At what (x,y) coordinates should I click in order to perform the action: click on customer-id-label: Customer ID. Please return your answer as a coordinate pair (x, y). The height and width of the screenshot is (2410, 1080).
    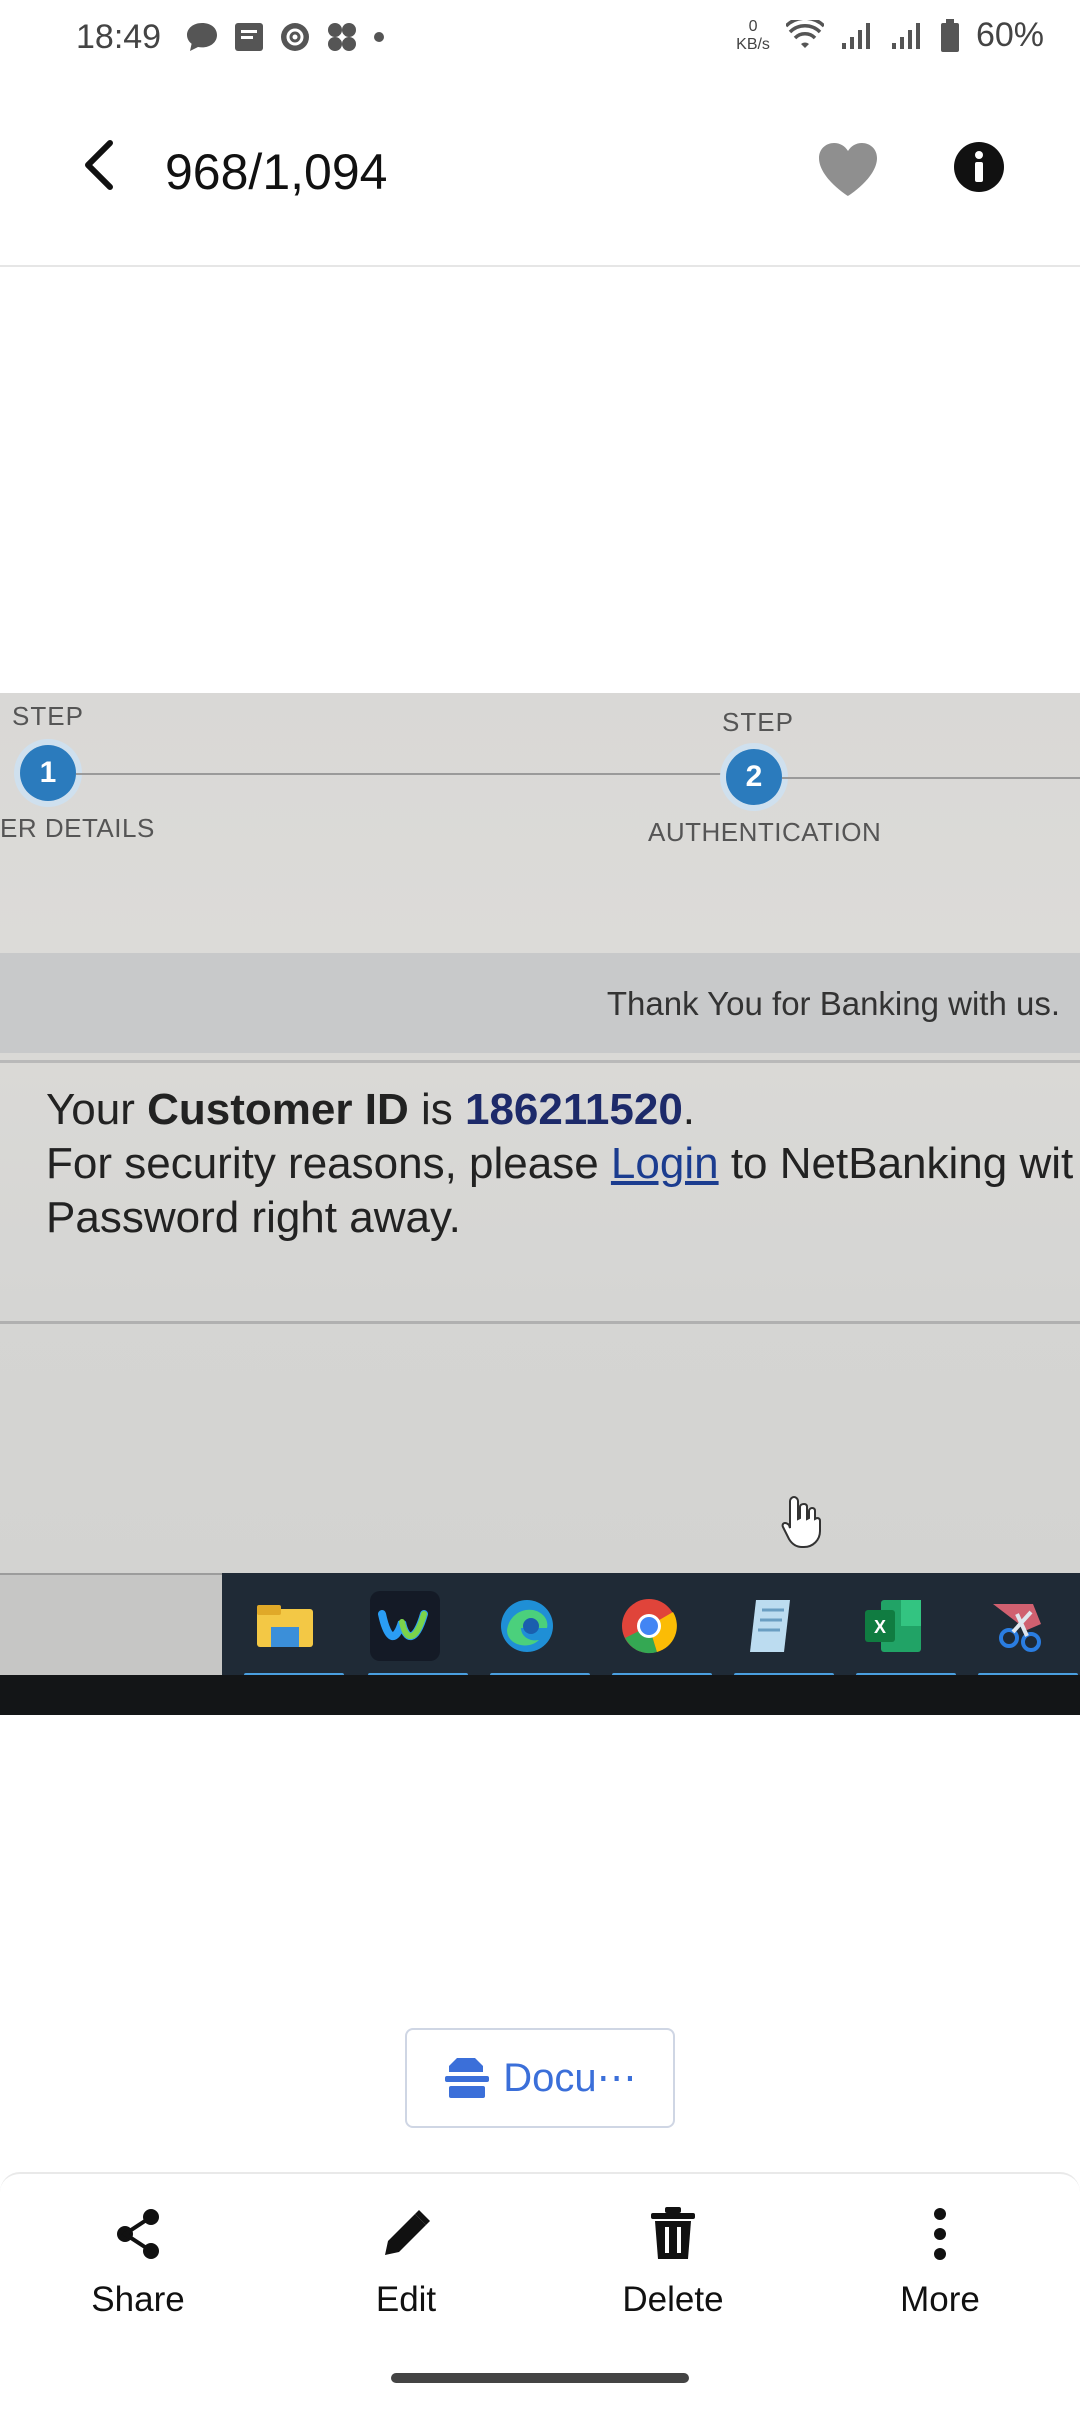
    Looking at the image, I should click on (278, 1109).